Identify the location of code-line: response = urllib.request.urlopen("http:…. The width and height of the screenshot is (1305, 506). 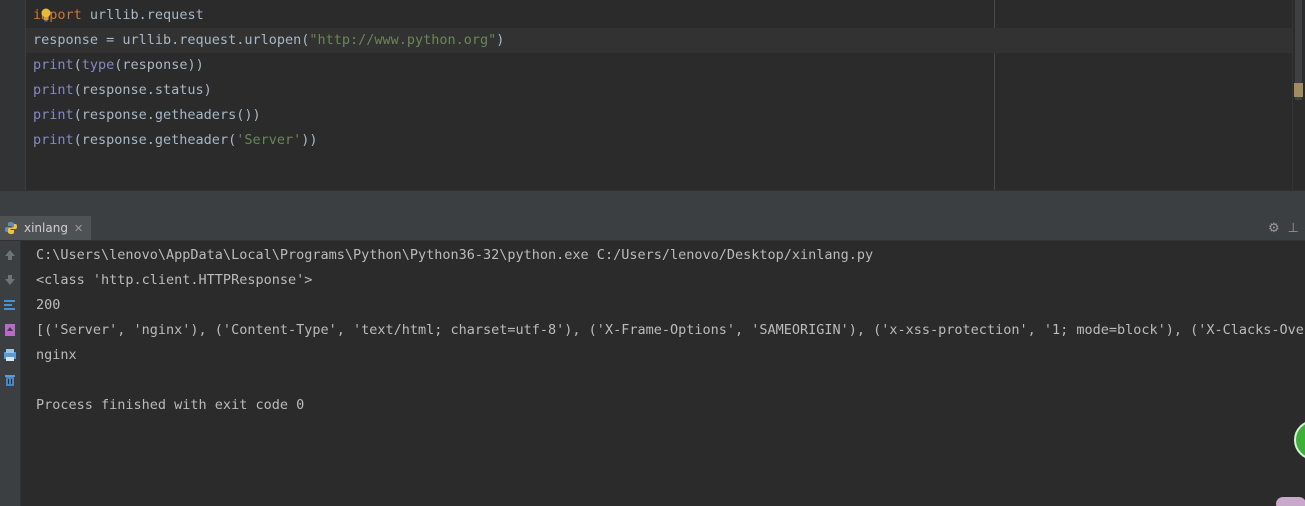
(659, 40).